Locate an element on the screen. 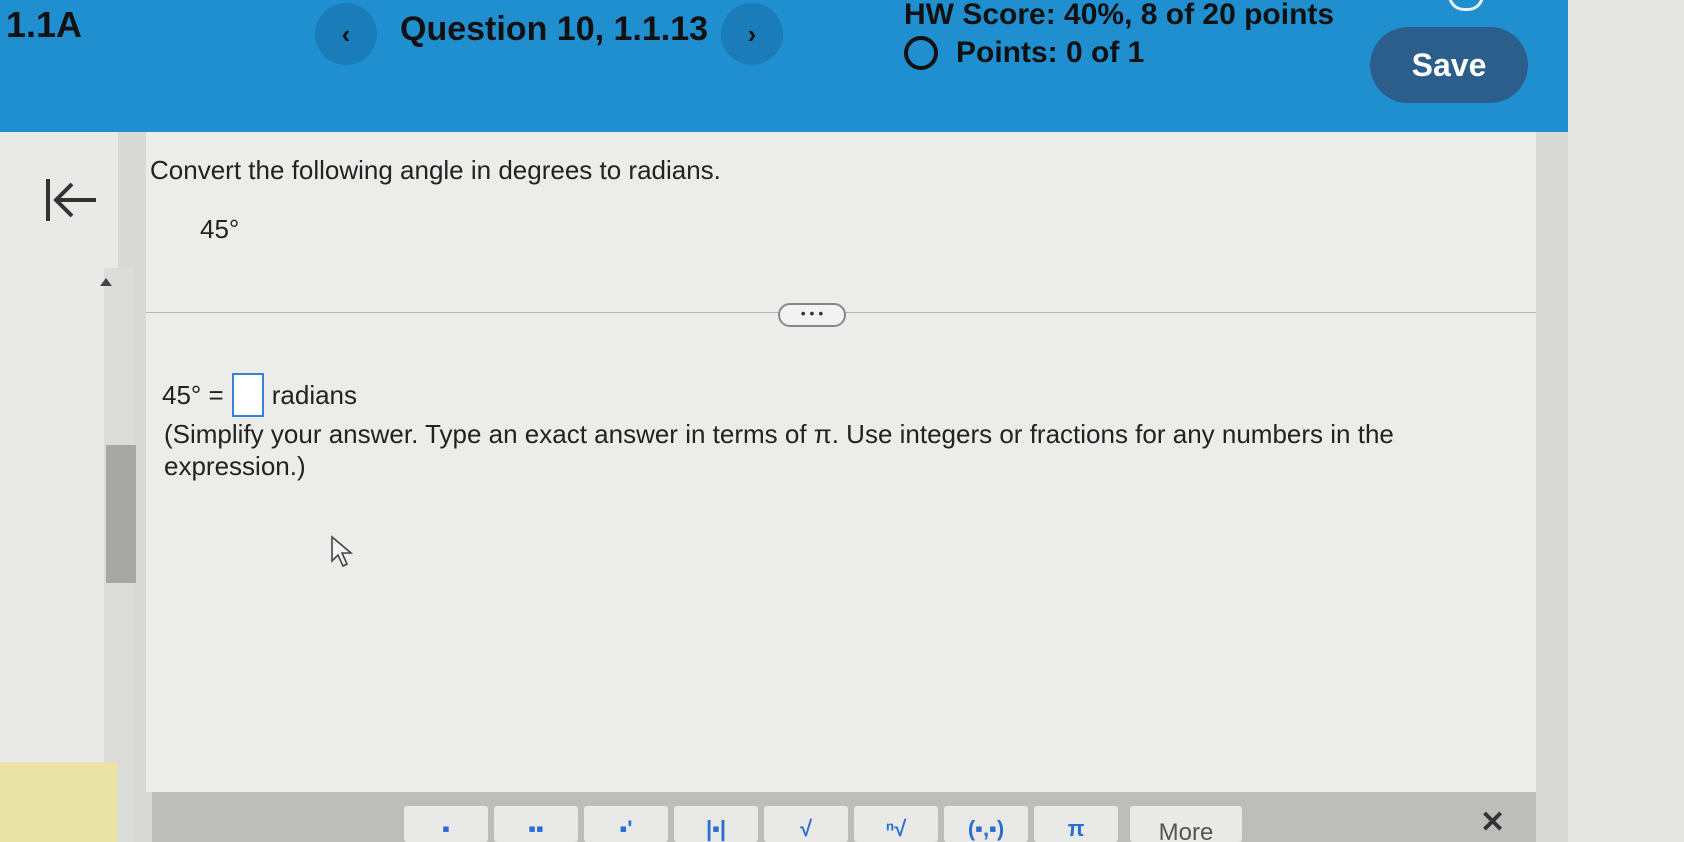 This screenshot has width=1684, height=842. toolbar-button: √ is located at coordinates (806, 824).